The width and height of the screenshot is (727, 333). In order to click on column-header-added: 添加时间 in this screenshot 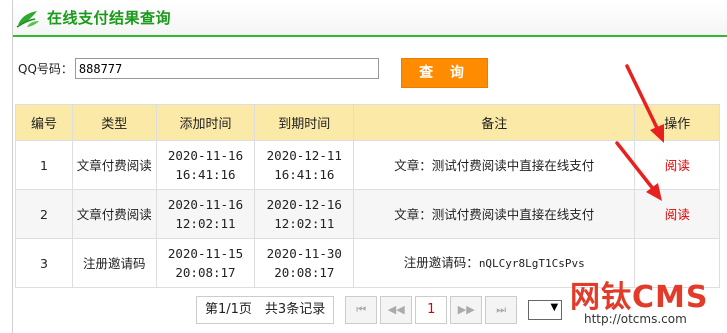, I will do `click(205, 122)`.